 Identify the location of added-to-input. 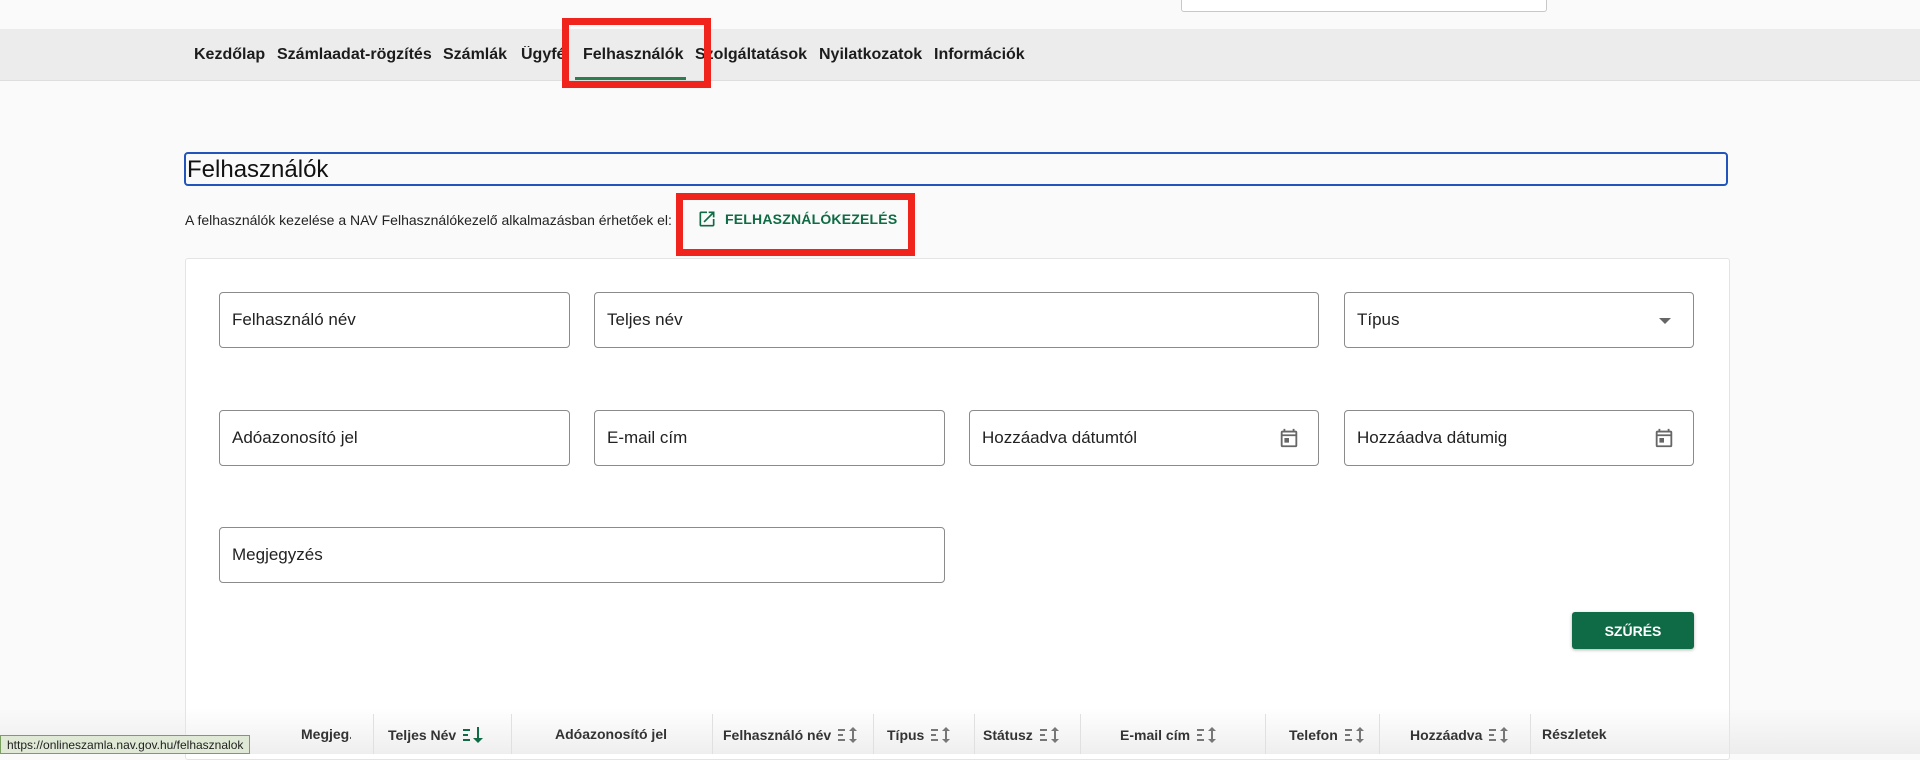
(1519, 438).